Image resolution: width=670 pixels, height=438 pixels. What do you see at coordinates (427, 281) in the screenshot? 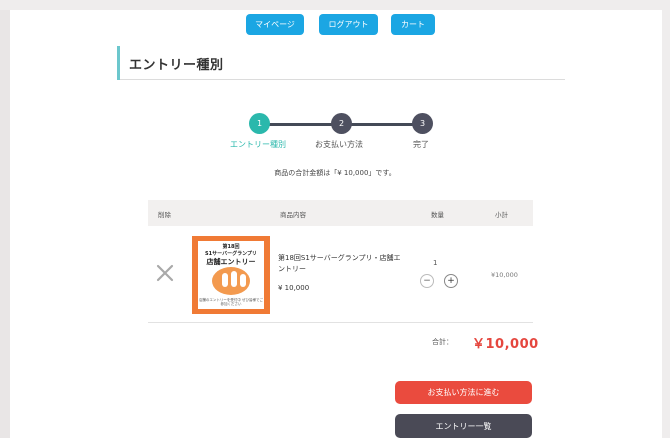
I see `quantity-decrease-button: −` at bounding box center [427, 281].